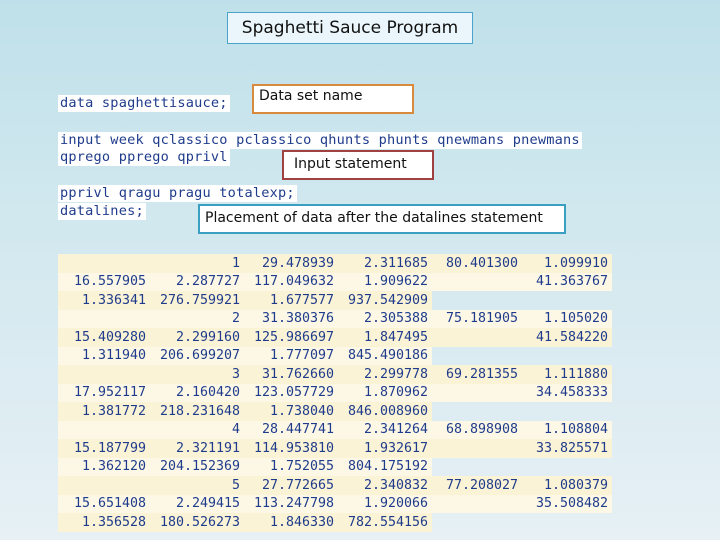  What do you see at coordinates (333, 99) in the screenshot?
I see `callout-dataset-name: Data set name` at bounding box center [333, 99].